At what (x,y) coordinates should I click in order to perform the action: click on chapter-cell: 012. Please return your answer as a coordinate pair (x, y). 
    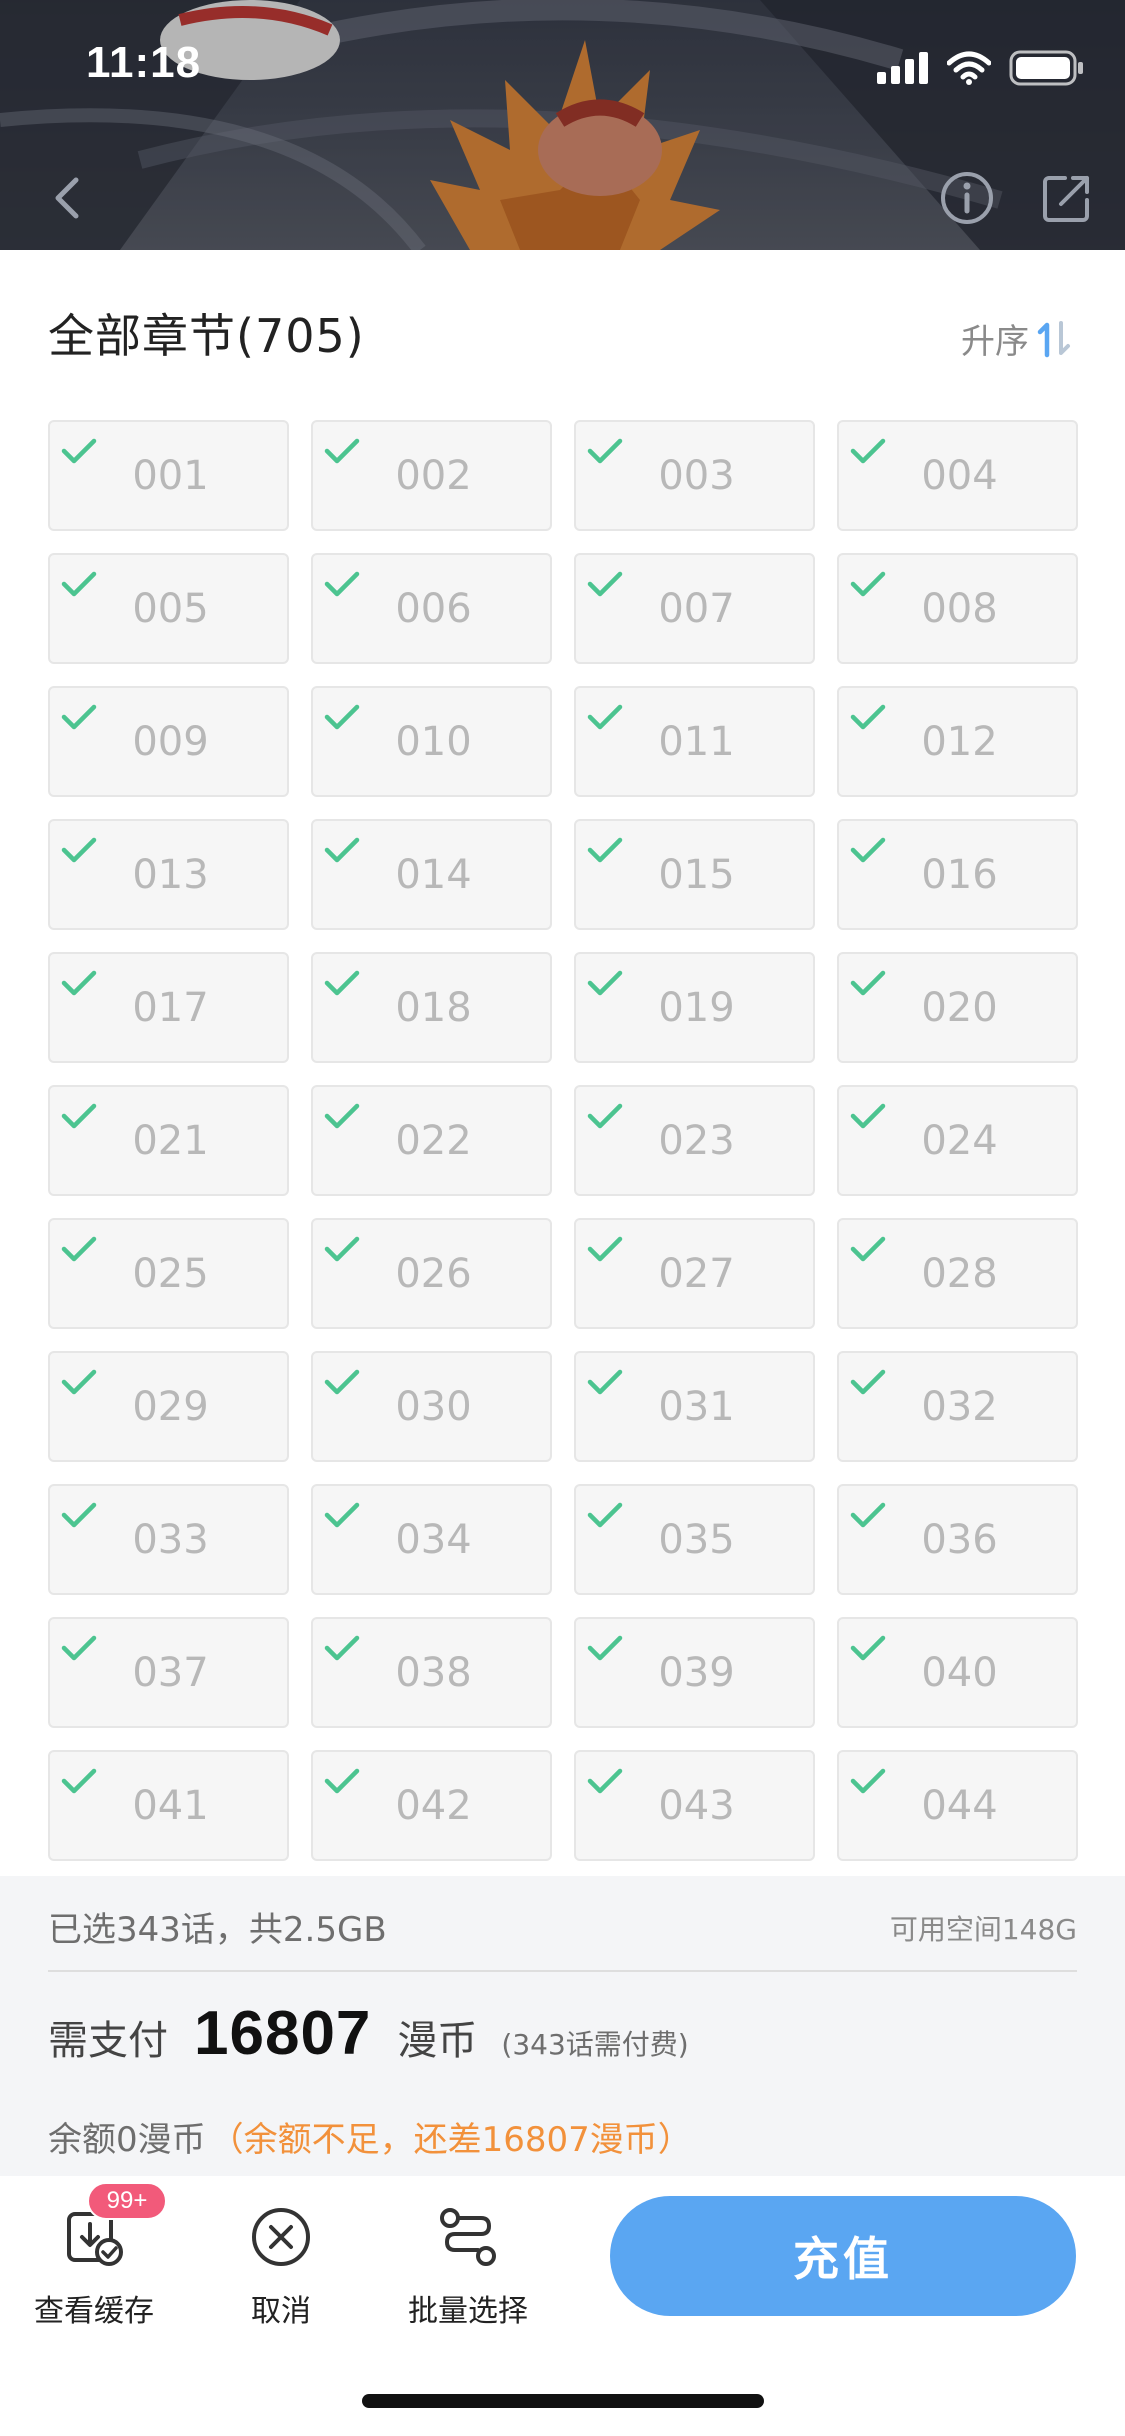
    Looking at the image, I should click on (957, 741).